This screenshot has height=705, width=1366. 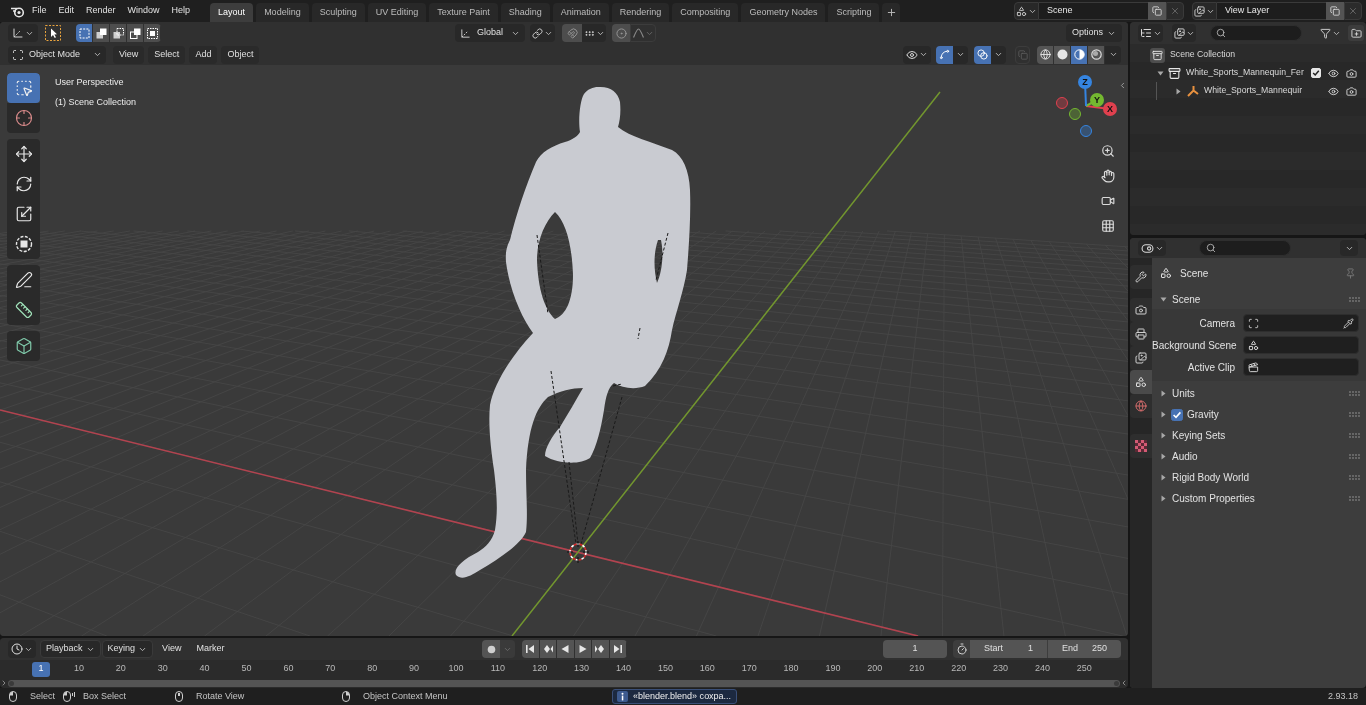 I want to click on gizmo-toggle, so click(x=944, y=54).